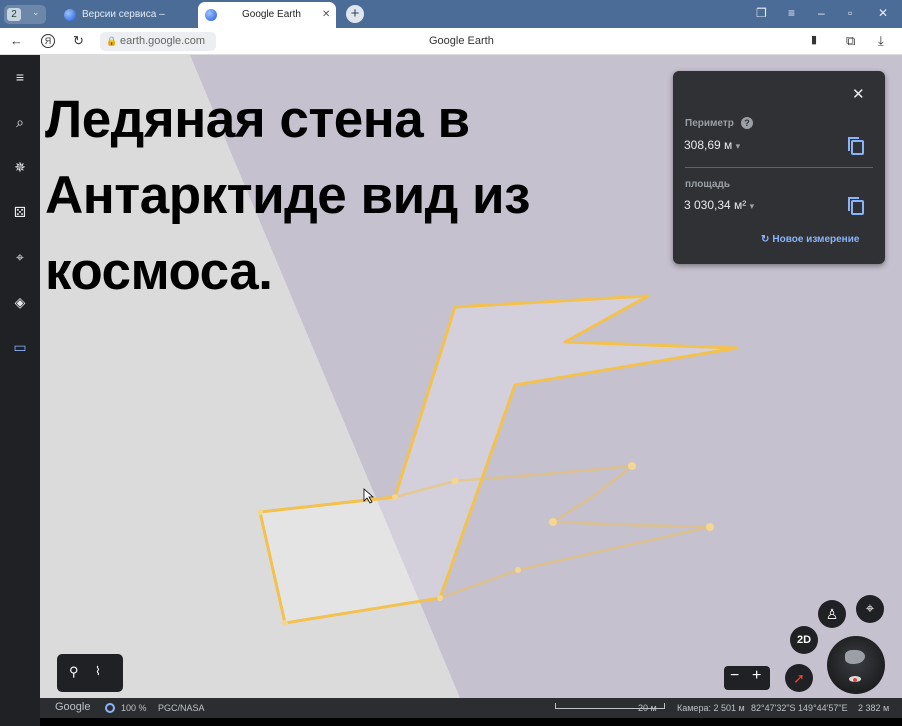  Describe the element at coordinates (799, 708) in the screenshot. I see `coordinates: 82°47'32"S 149°44'57"E` at that location.